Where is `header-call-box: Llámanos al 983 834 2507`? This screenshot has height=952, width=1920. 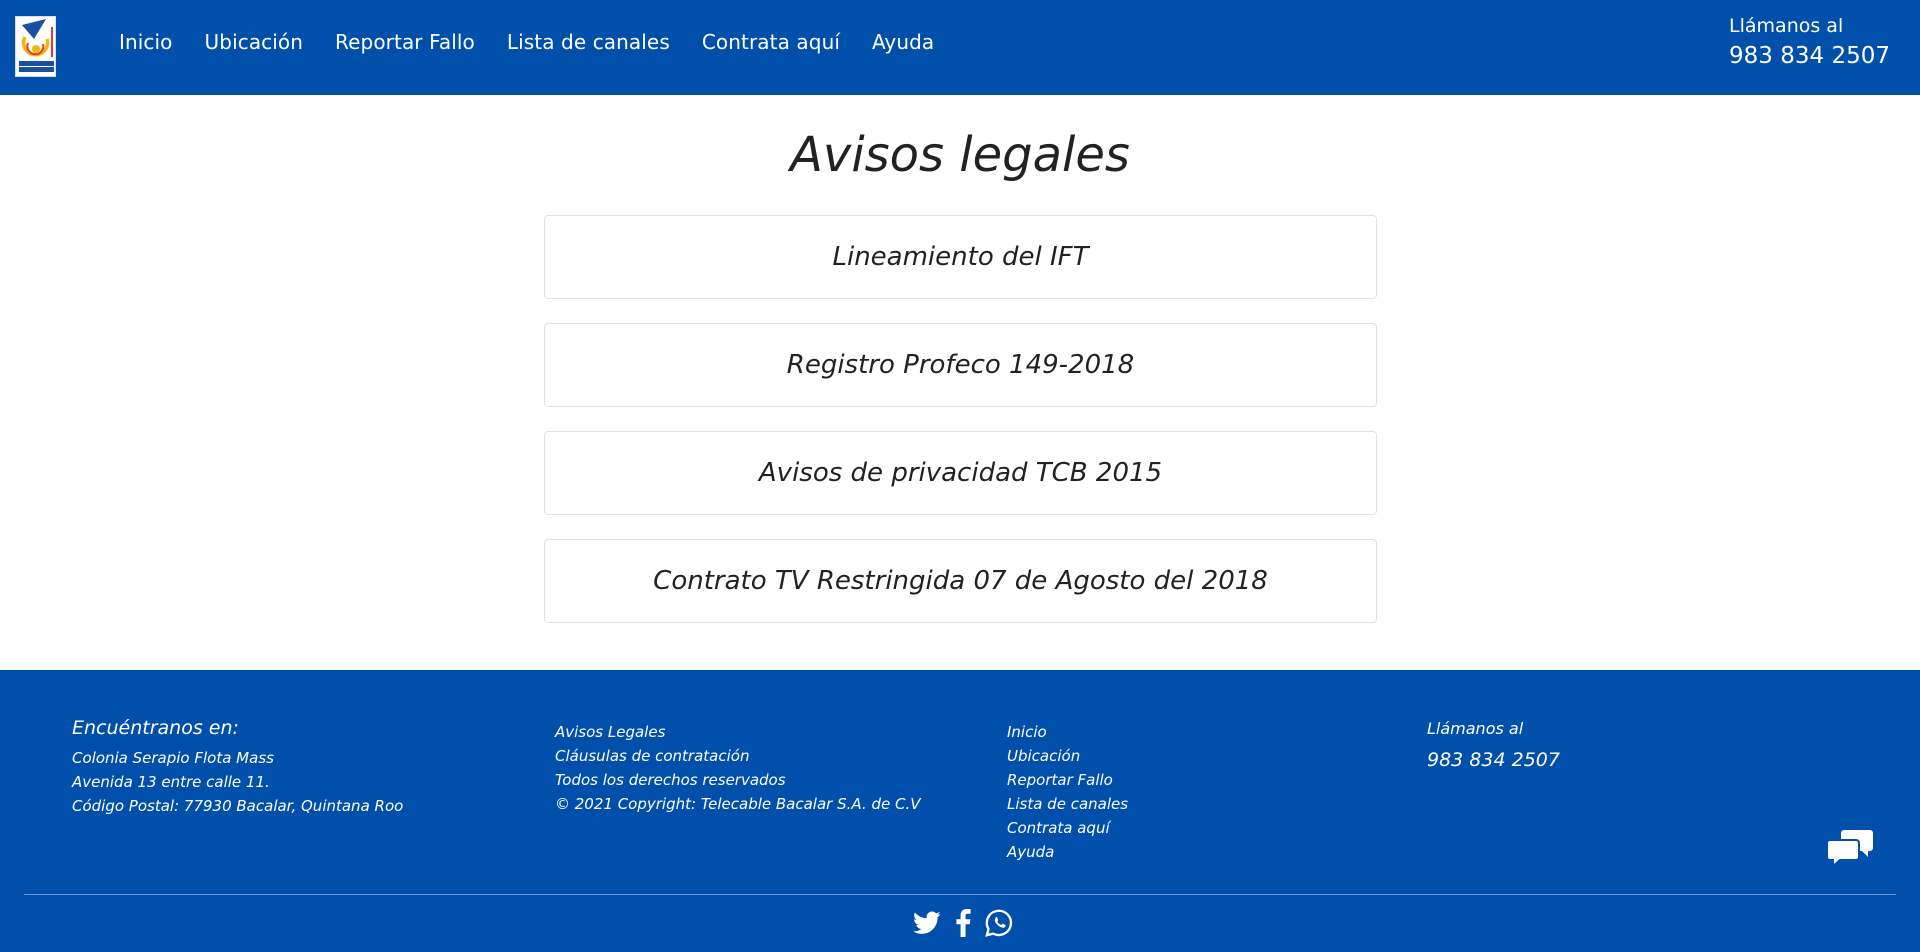 header-call-box: Llámanos al 983 834 2507 is located at coordinates (1809, 43).